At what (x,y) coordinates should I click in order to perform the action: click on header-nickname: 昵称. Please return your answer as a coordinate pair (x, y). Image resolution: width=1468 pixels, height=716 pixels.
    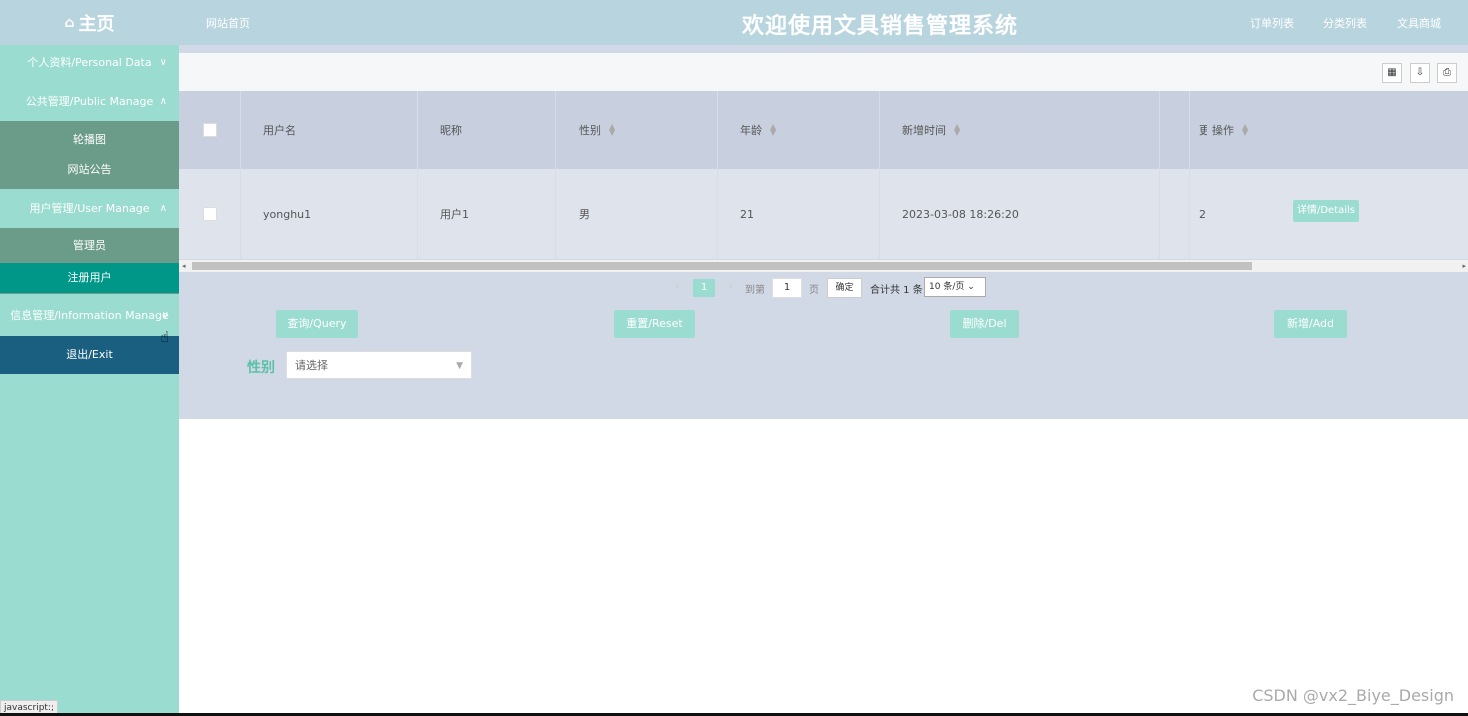
    Looking at the image, I should click on (451, 130).